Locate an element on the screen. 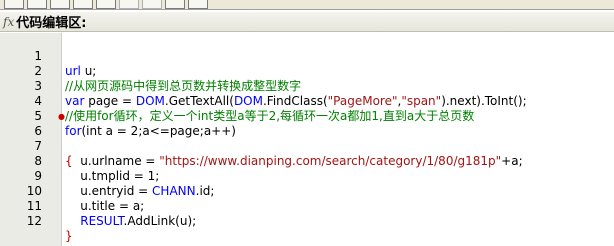 Image resolution: width=614 pixels, height=246 pixels. line-number: 12 is located at coordinates (34, 221).